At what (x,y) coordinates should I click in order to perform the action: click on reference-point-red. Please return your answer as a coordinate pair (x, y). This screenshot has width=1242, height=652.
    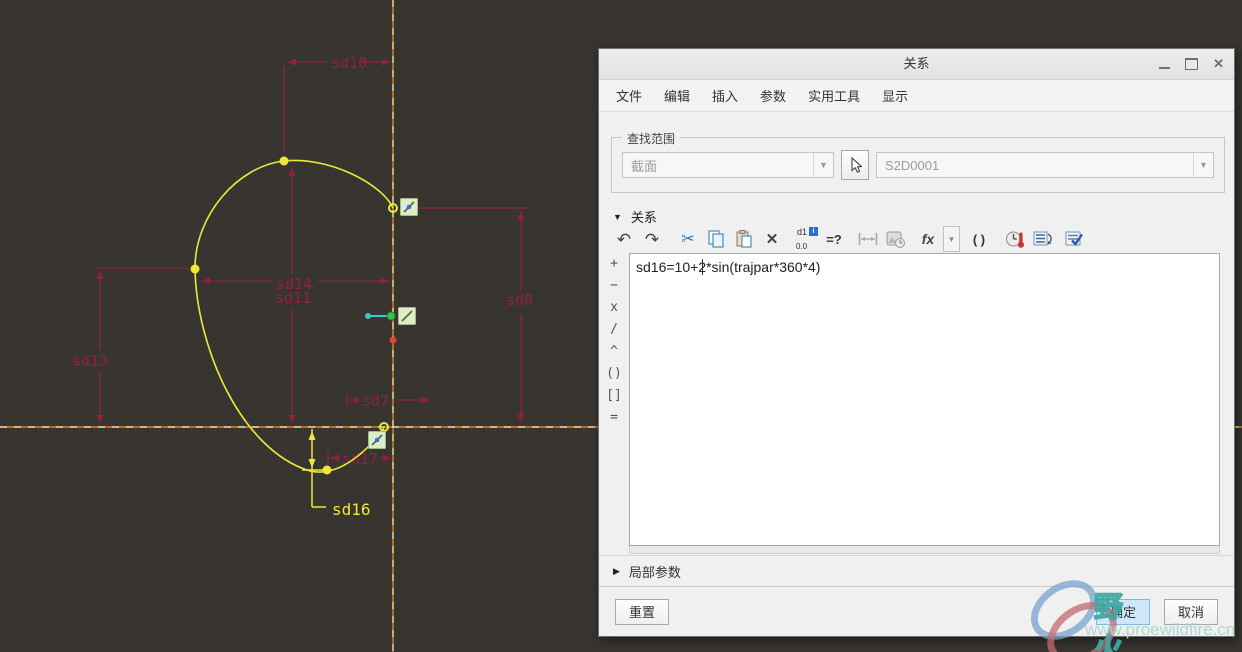
    Looking at the image, I should click on (393, 340).